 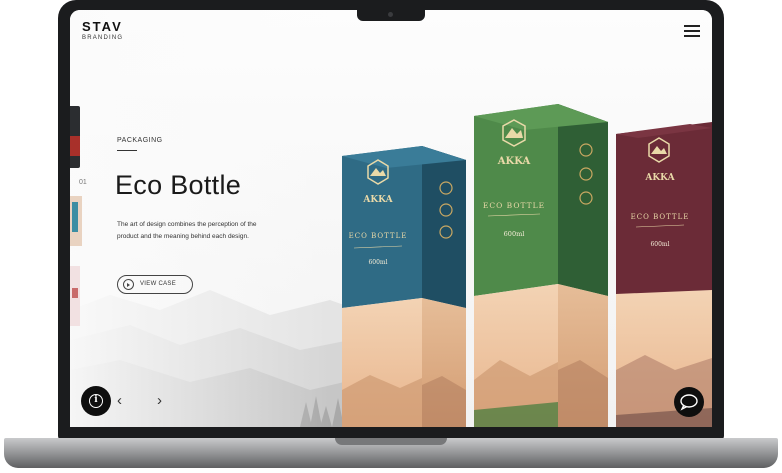 I want to click on hamburger-menu-icon, so click(x=692, y=31).